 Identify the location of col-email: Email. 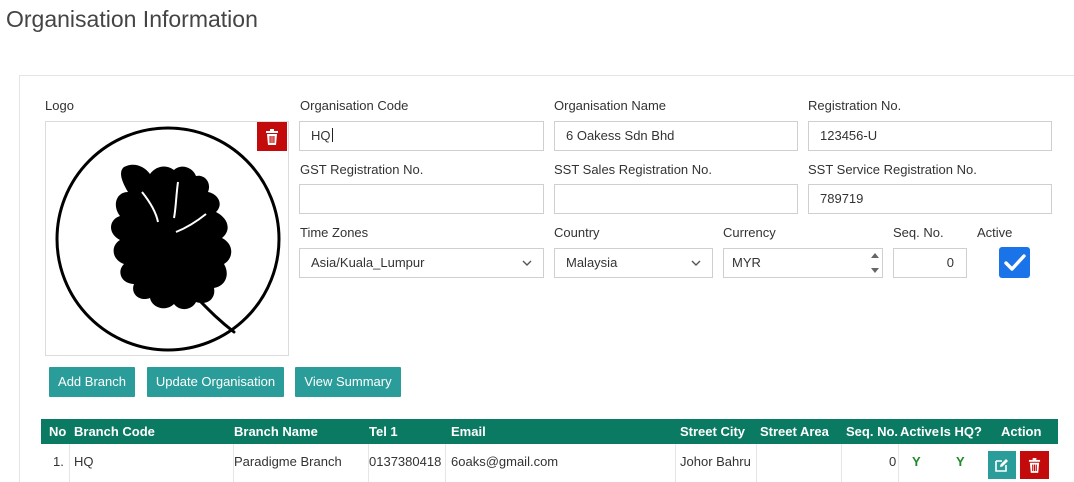
(468, 431).